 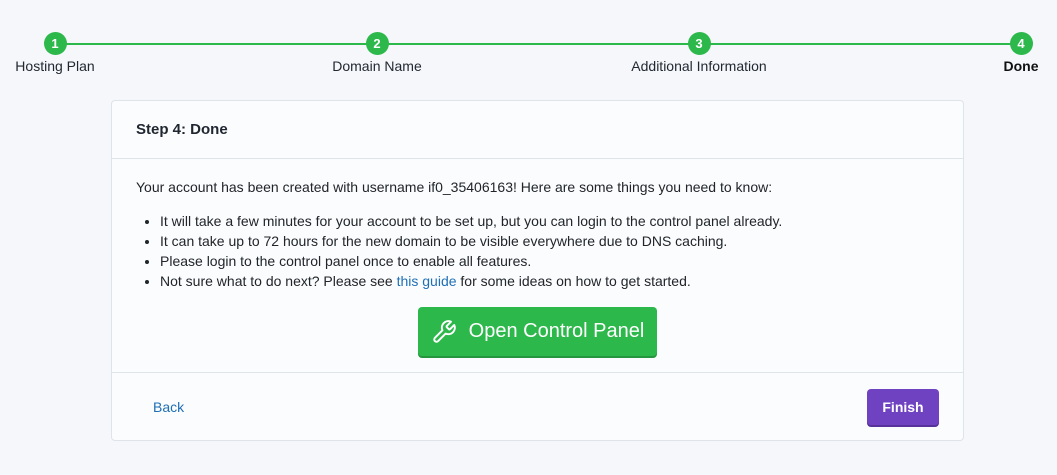 What do you see at coordinates (699, 43) in the screenshot?
I see `step-3-circle: 3` at bounding box center [699, 43].